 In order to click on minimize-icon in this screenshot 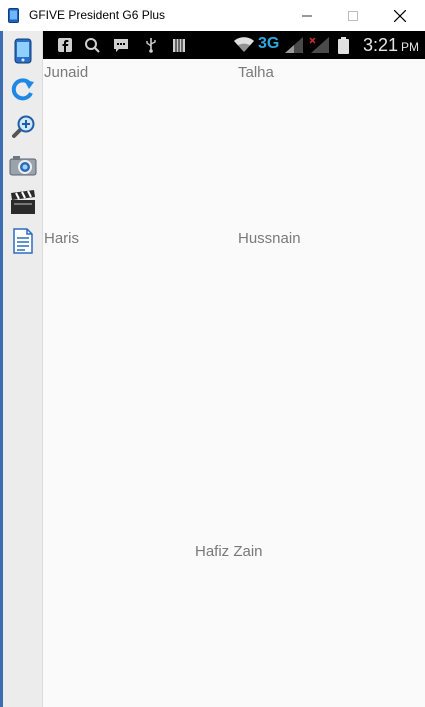, I will do `click(307, 15)`.